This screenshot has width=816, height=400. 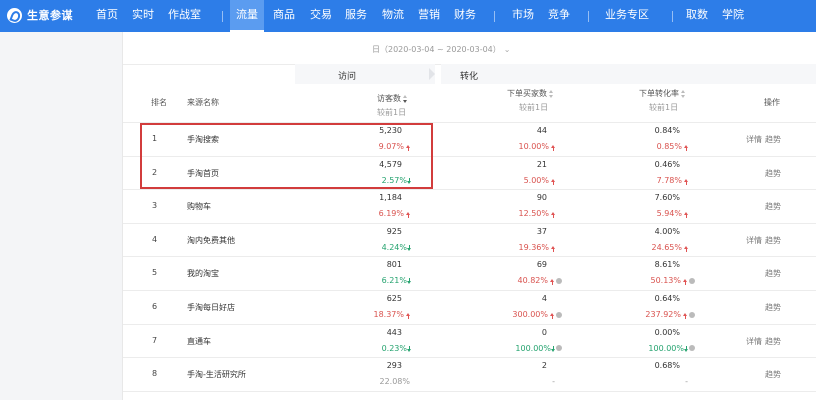 What do you see at coordinates (541, 164) in the screenshot?
I see `buyers-value: 21` at bounding box center [541, 164].